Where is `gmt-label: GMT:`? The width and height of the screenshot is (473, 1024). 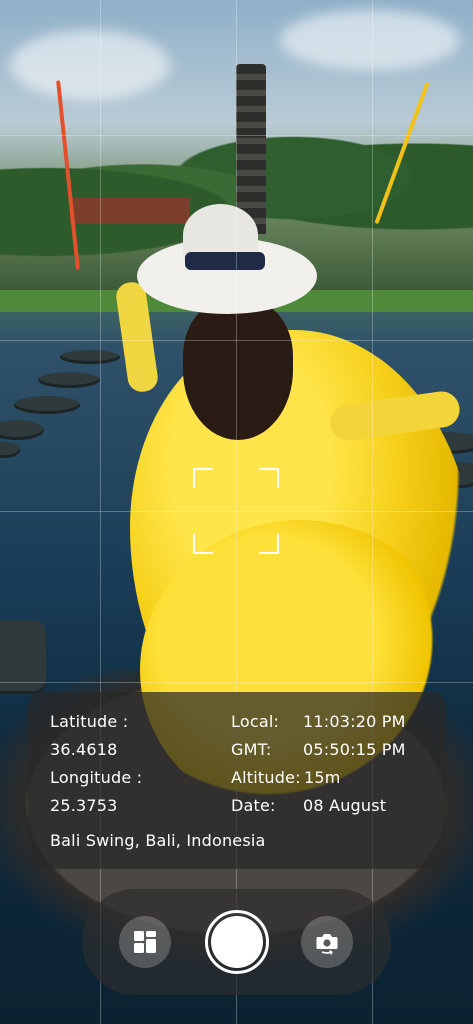 gmt-label: GMT: is located at coordinates (251, 749).